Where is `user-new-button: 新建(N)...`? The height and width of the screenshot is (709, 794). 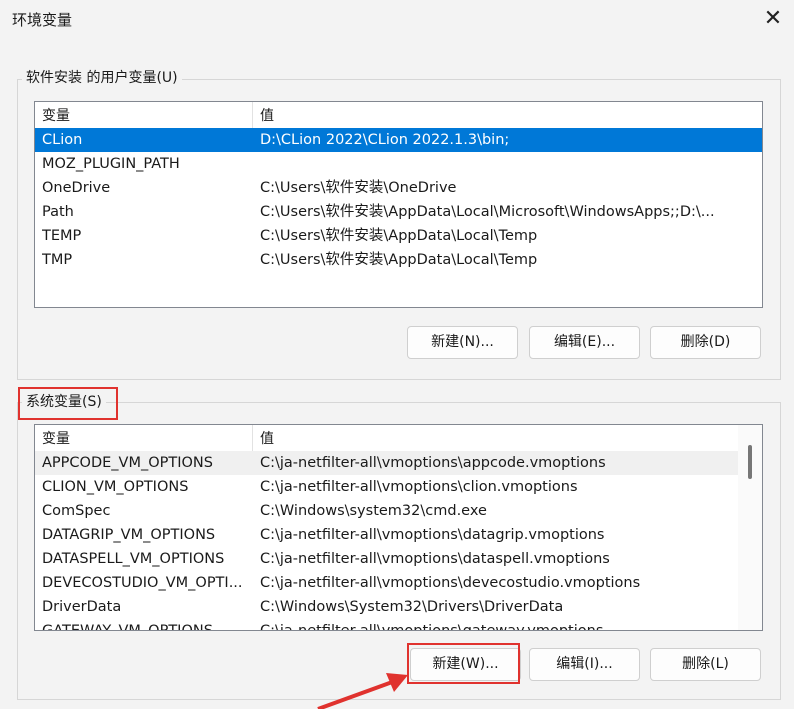
user-new-button: 新建(N)... is located at coordinates (462, 342).